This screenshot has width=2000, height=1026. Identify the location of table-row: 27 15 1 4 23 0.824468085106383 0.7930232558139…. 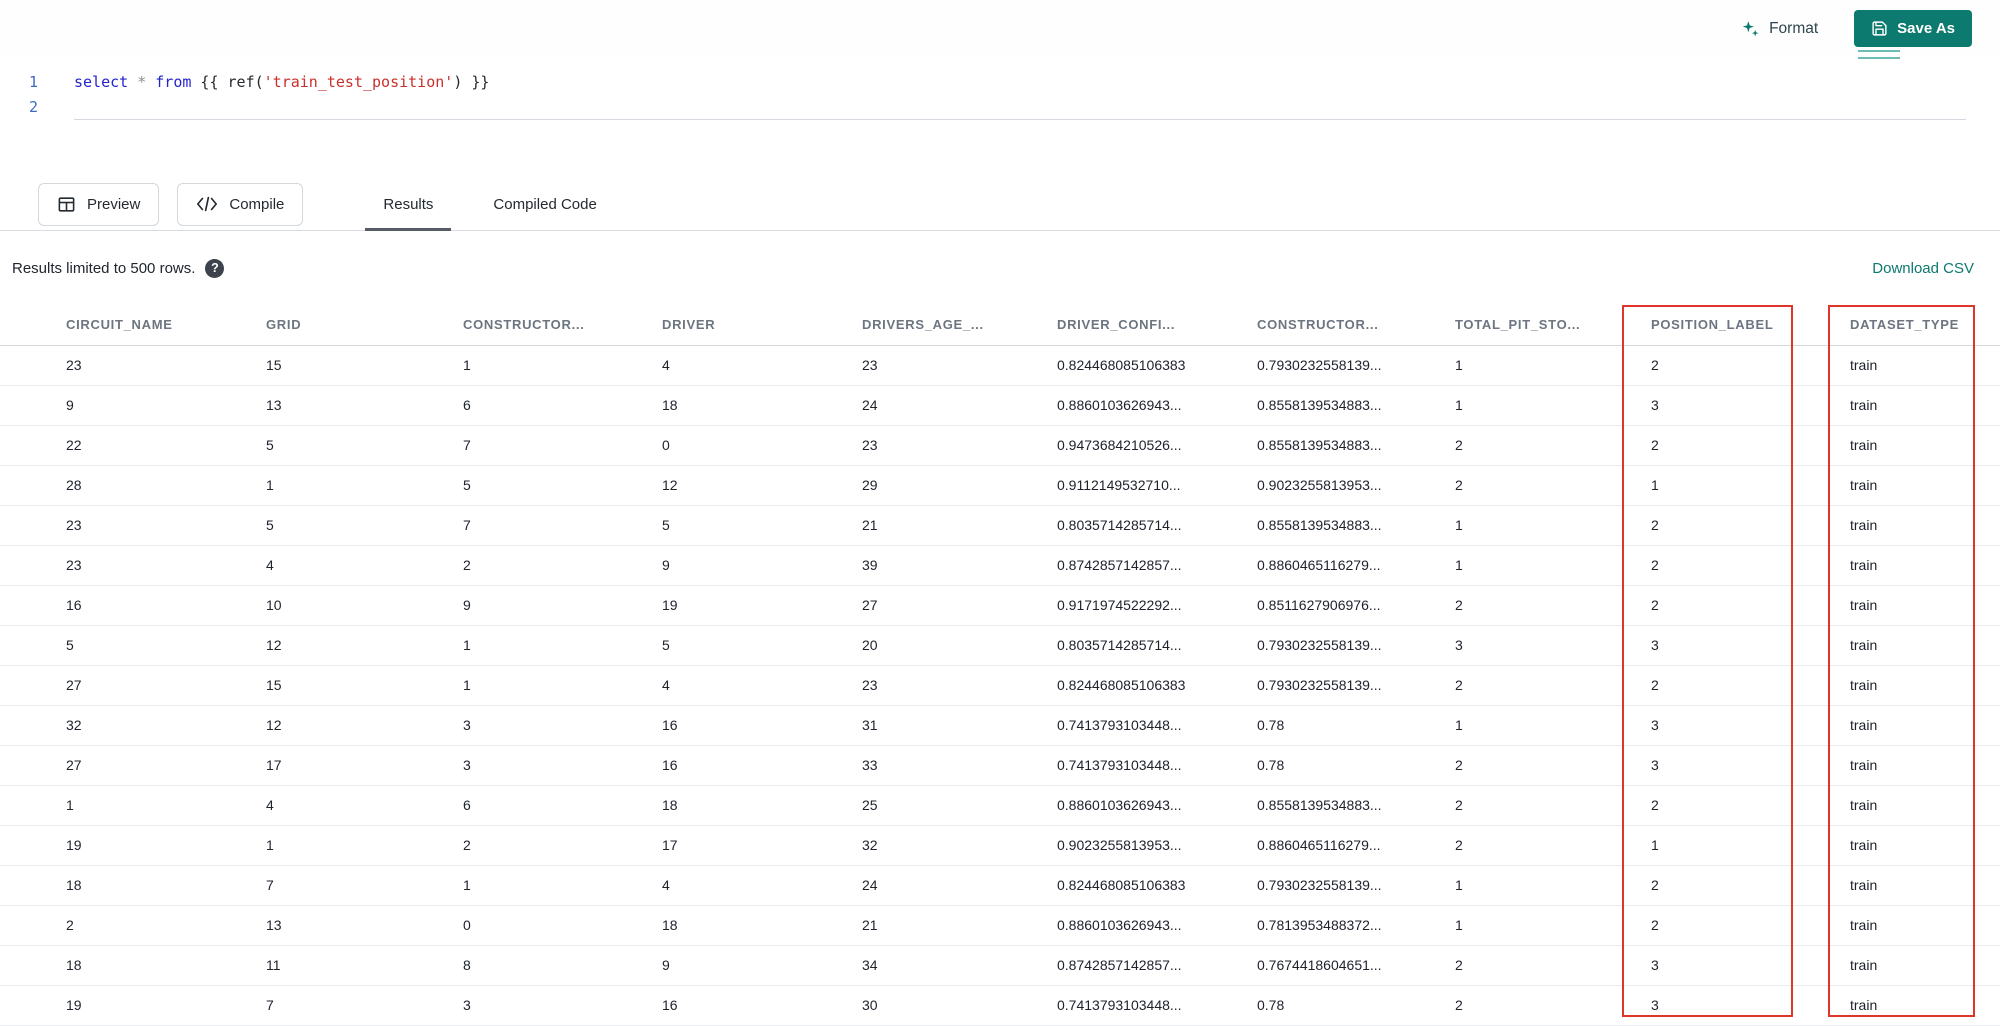
(1000, 685).